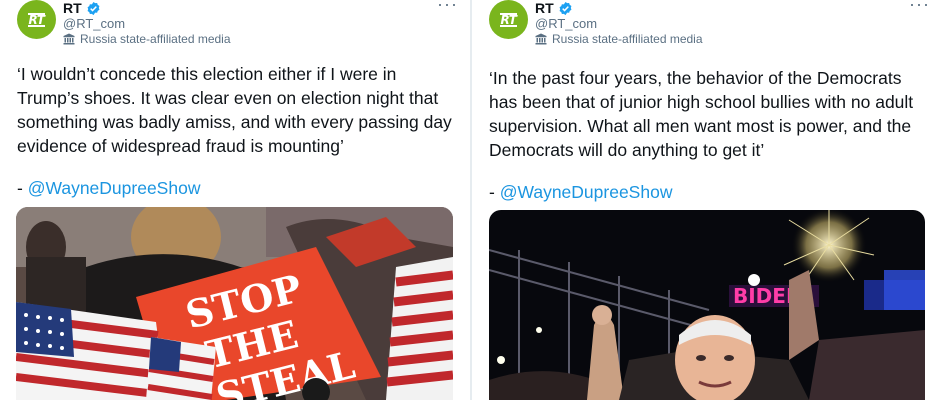 Image resolution: width=940 pixels, height=400 pixels. I want to click on small-flag, so click(181, 368).